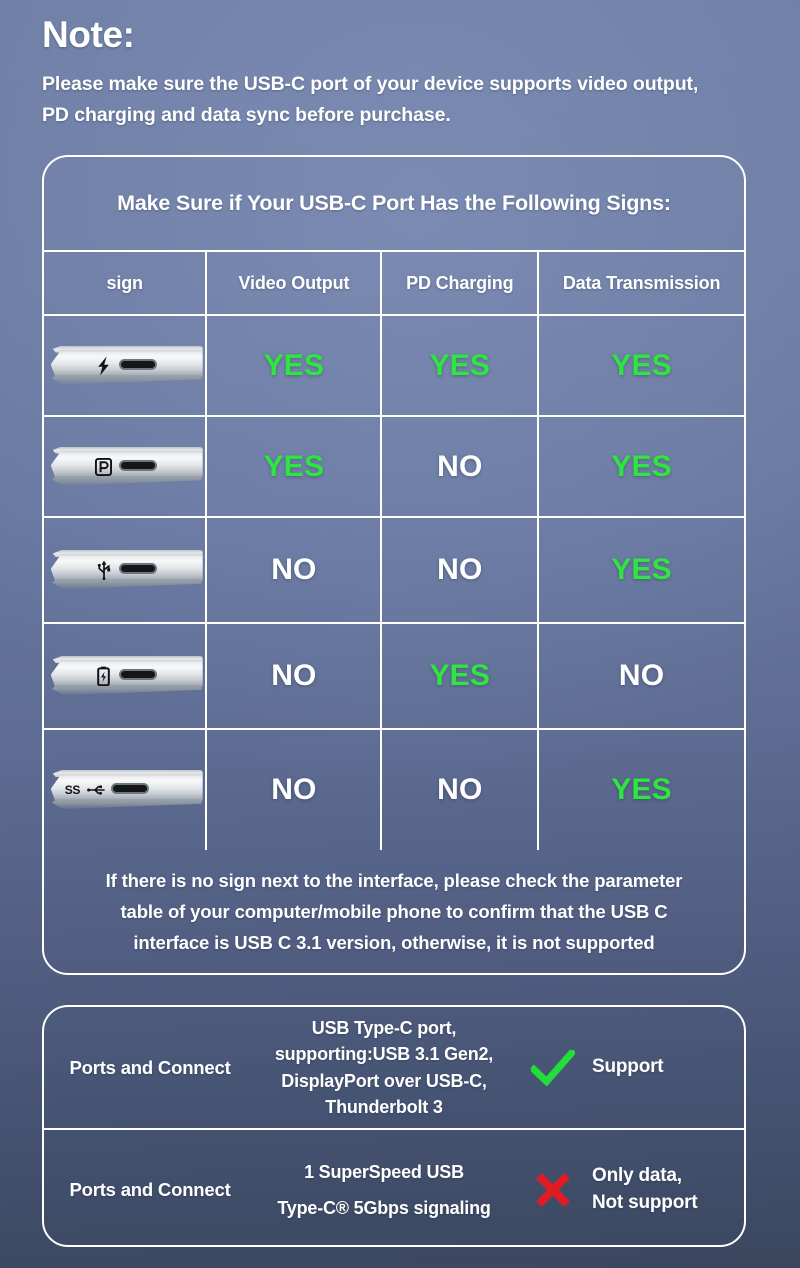 Image resolution: width=800 pixels, height=1268 pixels. What do you see at coordinates (72, 790) in the screenshot?
I see `superspeed-label: SS` at bounding box center [72, 790].